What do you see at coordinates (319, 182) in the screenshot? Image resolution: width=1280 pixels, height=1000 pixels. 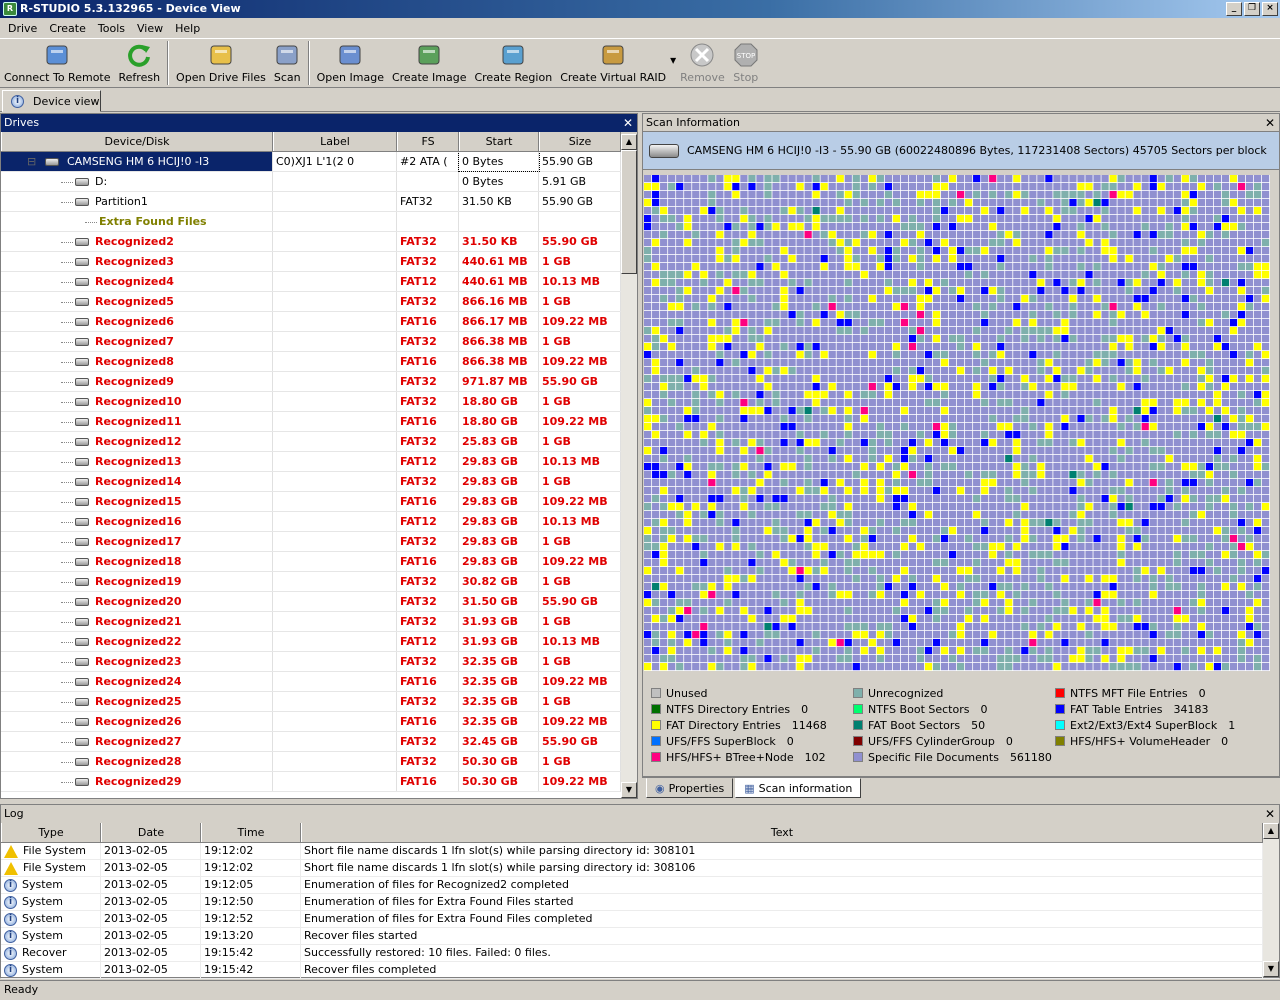 I see `drive-row: D: 0 Bytes 5.91 GB` at bounding box center [319, 182].